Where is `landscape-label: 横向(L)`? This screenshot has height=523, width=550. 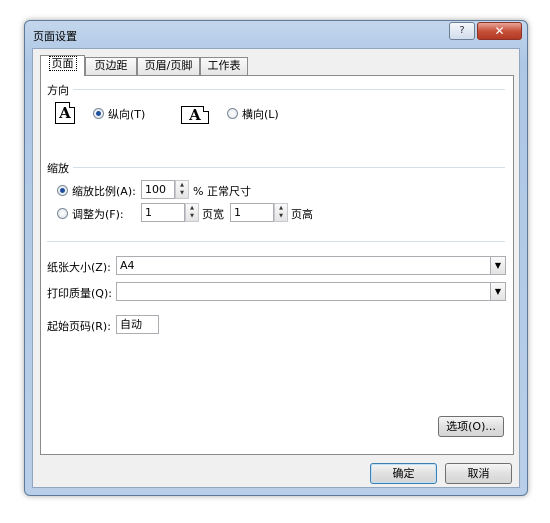
landscape-label: 横向(L) is located at coordinates (260, 114).